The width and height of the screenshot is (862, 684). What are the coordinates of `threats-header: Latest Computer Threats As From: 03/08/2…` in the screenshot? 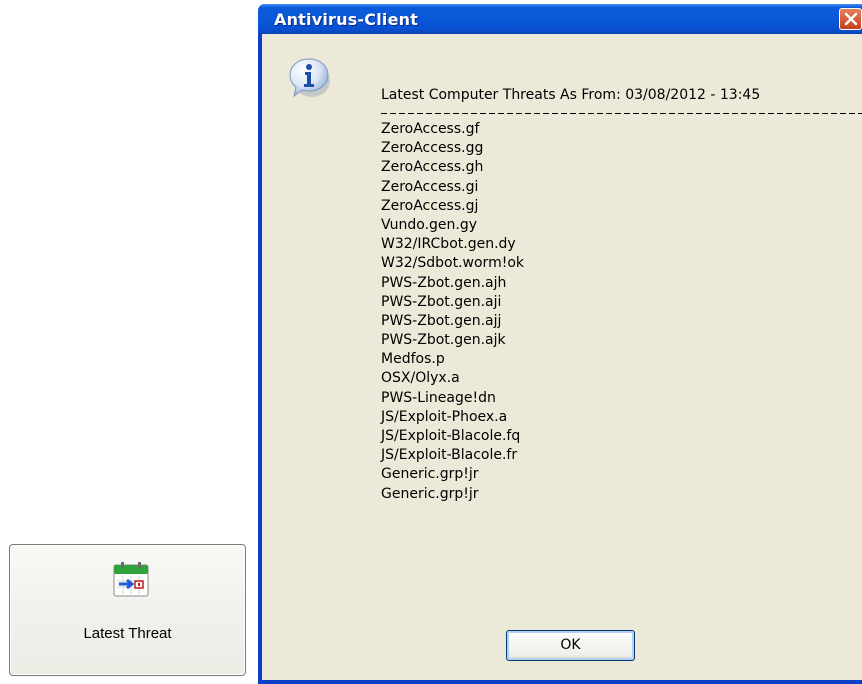 It's located at (571, 95).